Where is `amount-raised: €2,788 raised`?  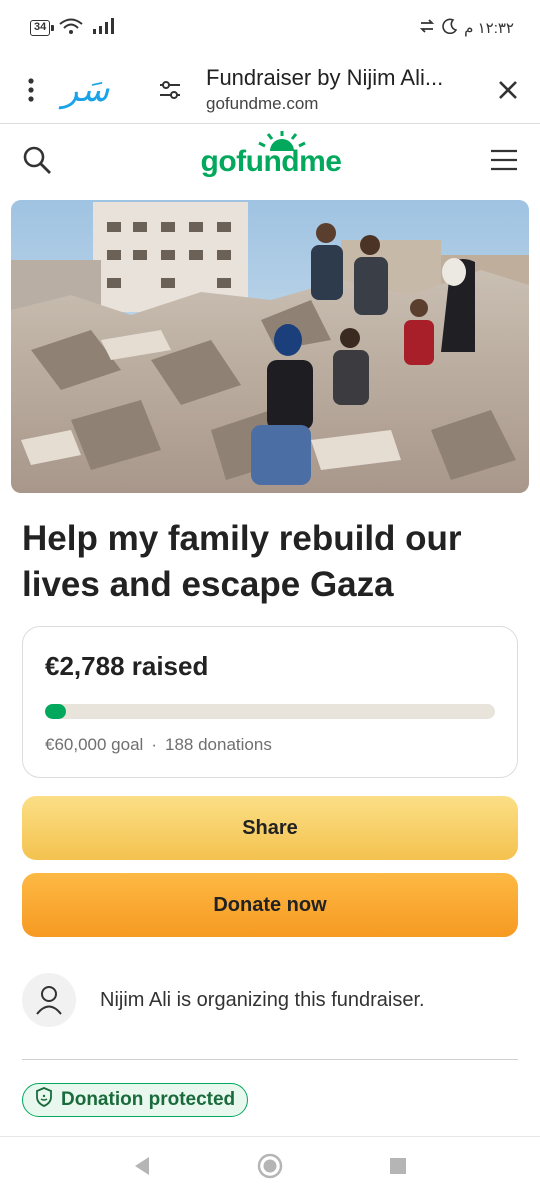 amount-raised: €2,788 raised is located at coordinates (127, 666).